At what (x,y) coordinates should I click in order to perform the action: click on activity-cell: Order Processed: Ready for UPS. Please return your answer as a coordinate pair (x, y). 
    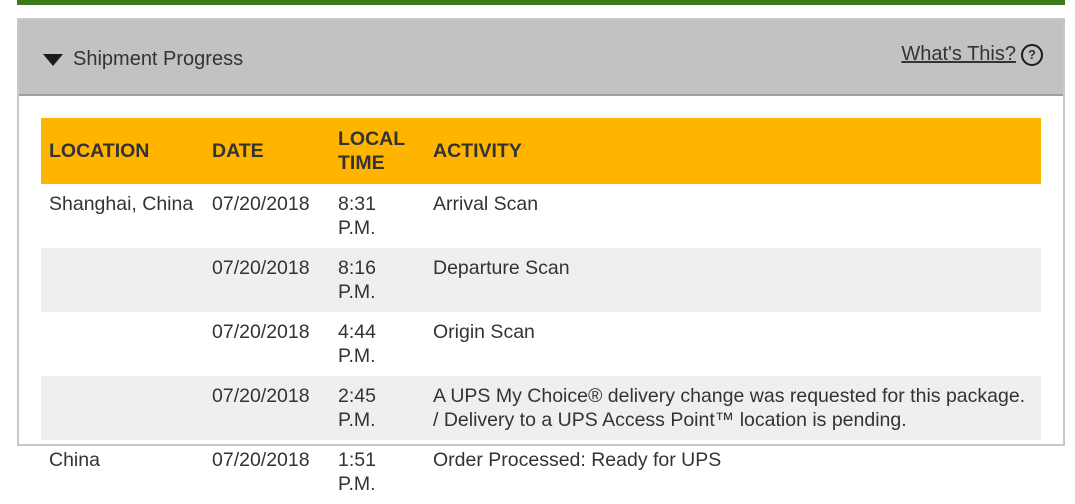
    Looking at the image, I should click on (577, 460).